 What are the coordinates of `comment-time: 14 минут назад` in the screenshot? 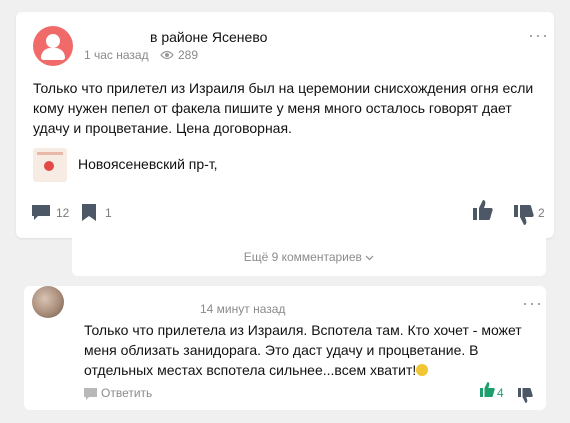 It's located at (243, 309).